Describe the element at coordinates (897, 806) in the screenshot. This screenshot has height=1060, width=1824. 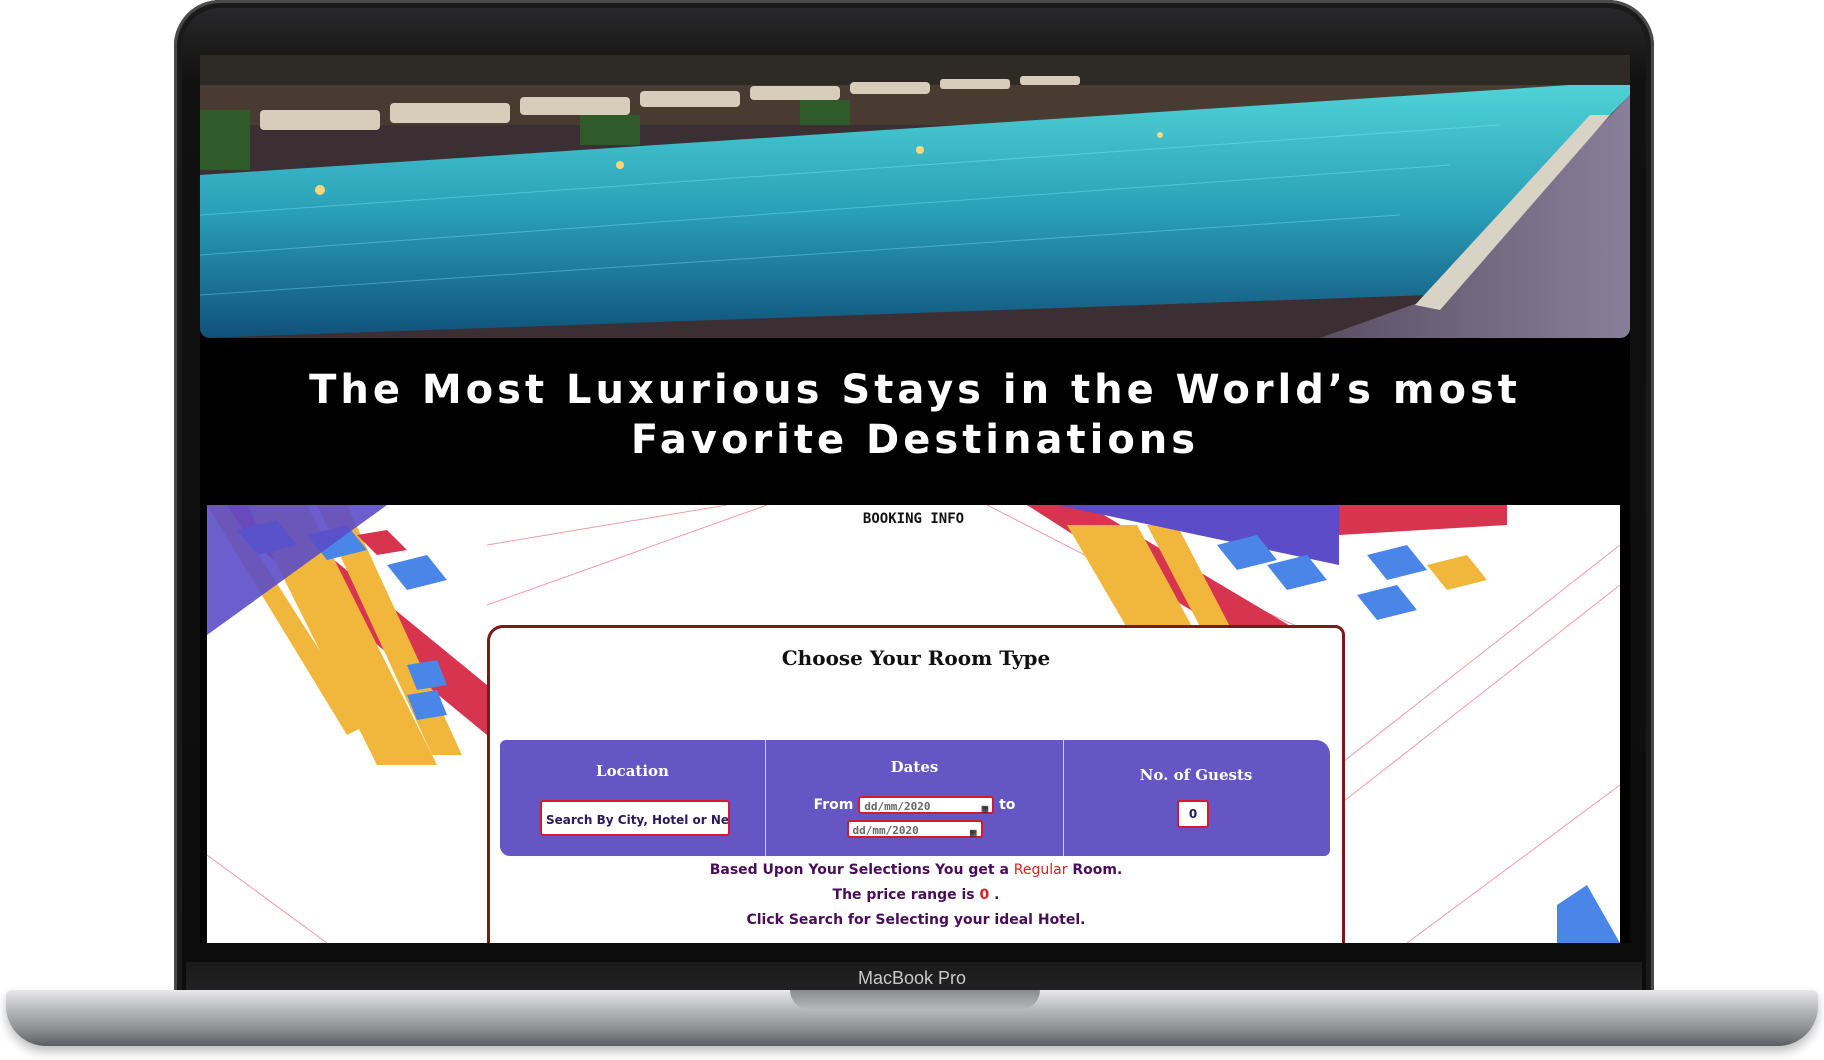
I see `date-from-placeholder: dd/mm/2020` at that location.